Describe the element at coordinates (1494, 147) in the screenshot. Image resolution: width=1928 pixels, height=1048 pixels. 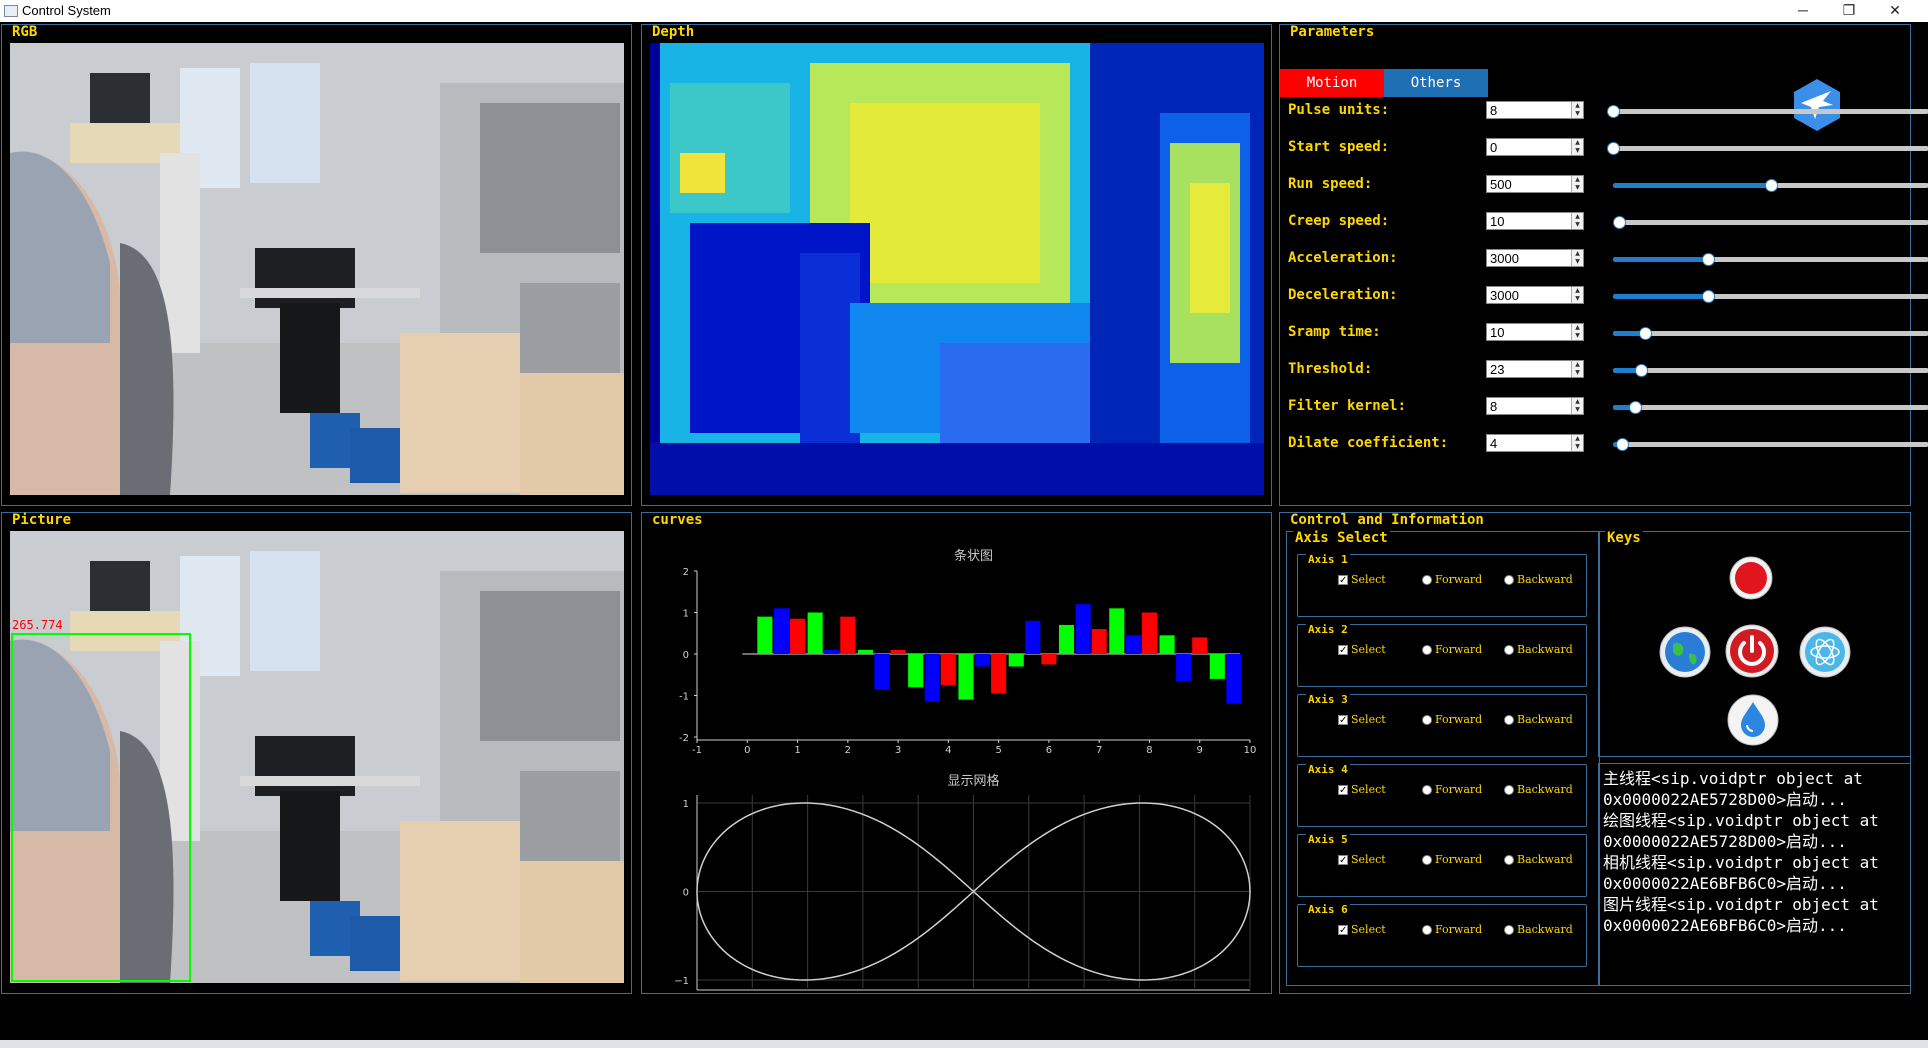
I see `param-value: 0` at that location.